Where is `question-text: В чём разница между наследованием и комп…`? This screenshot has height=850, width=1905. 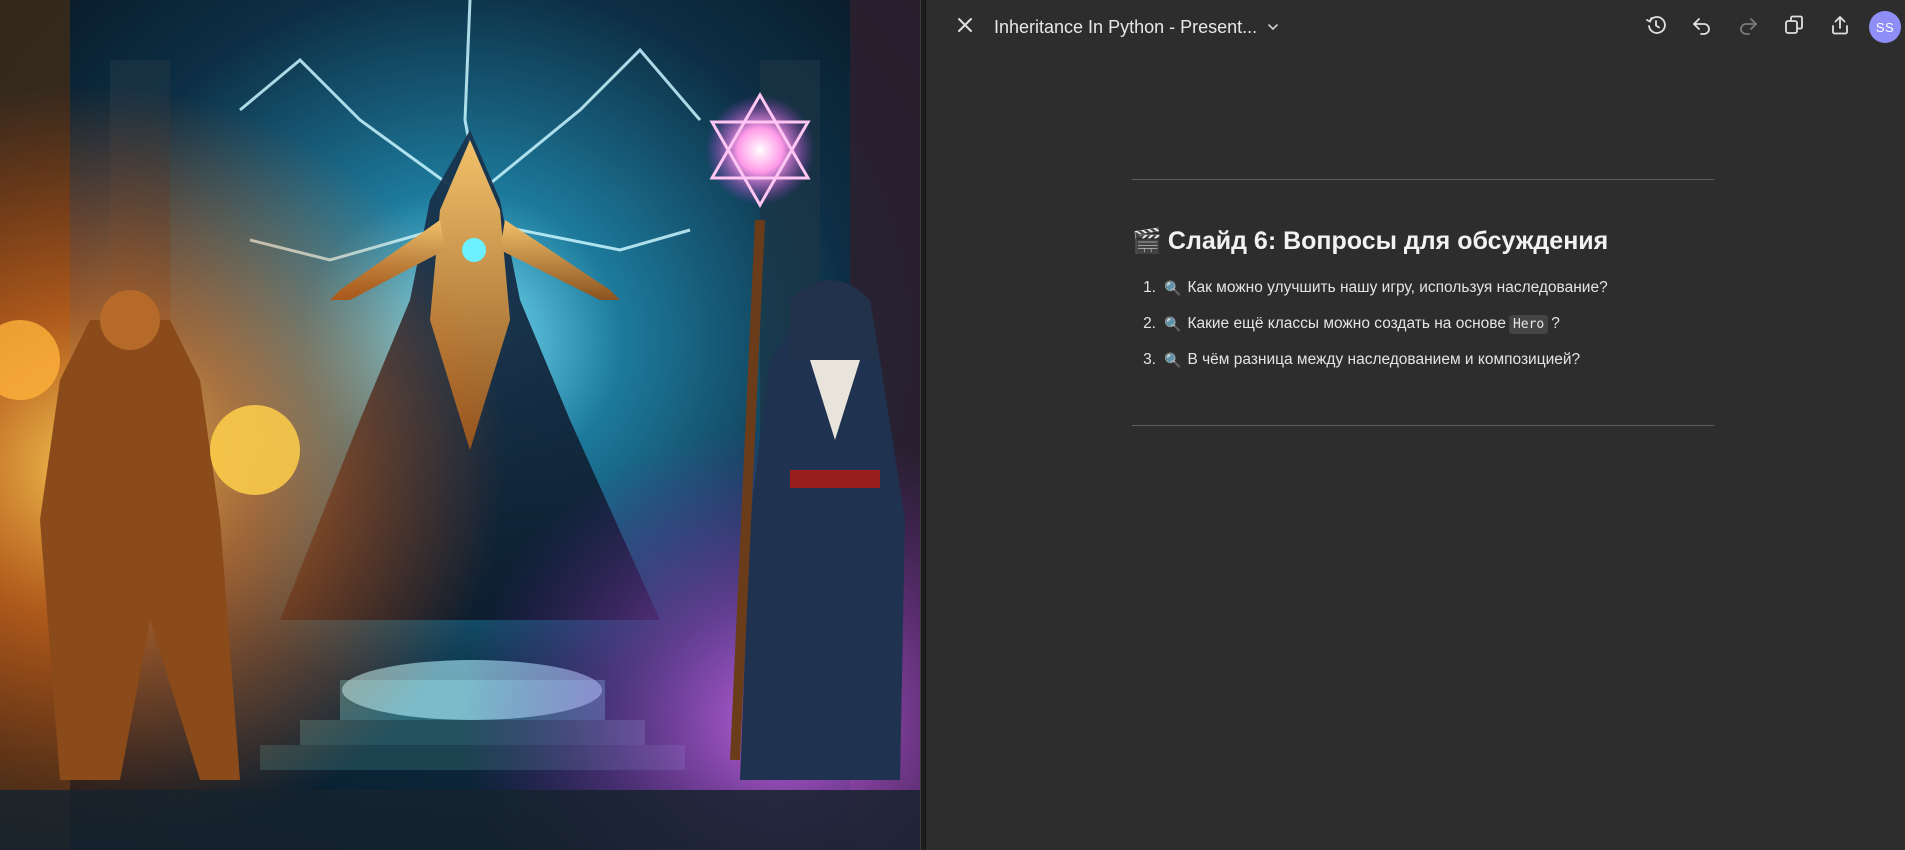
question-text: В чём разница между наследованием и комп… is located at coordinates (1384, 359).